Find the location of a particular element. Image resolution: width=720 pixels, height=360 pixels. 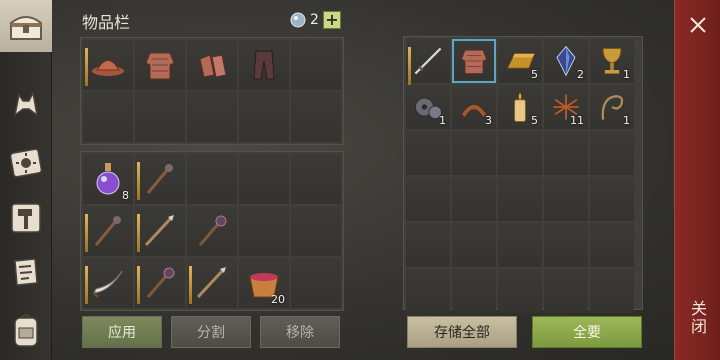

leather-pants-icon is located at coordinates (264, 65).